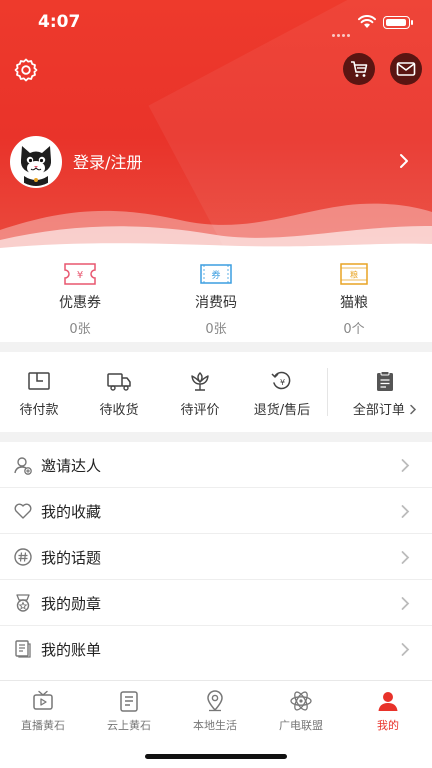 Image resolution: width=432 pixels, height=768 pixels. Describe the element at coordinates (216, 557) in the screenshot. I see `menu-item-topics: 我的话题` at that location.